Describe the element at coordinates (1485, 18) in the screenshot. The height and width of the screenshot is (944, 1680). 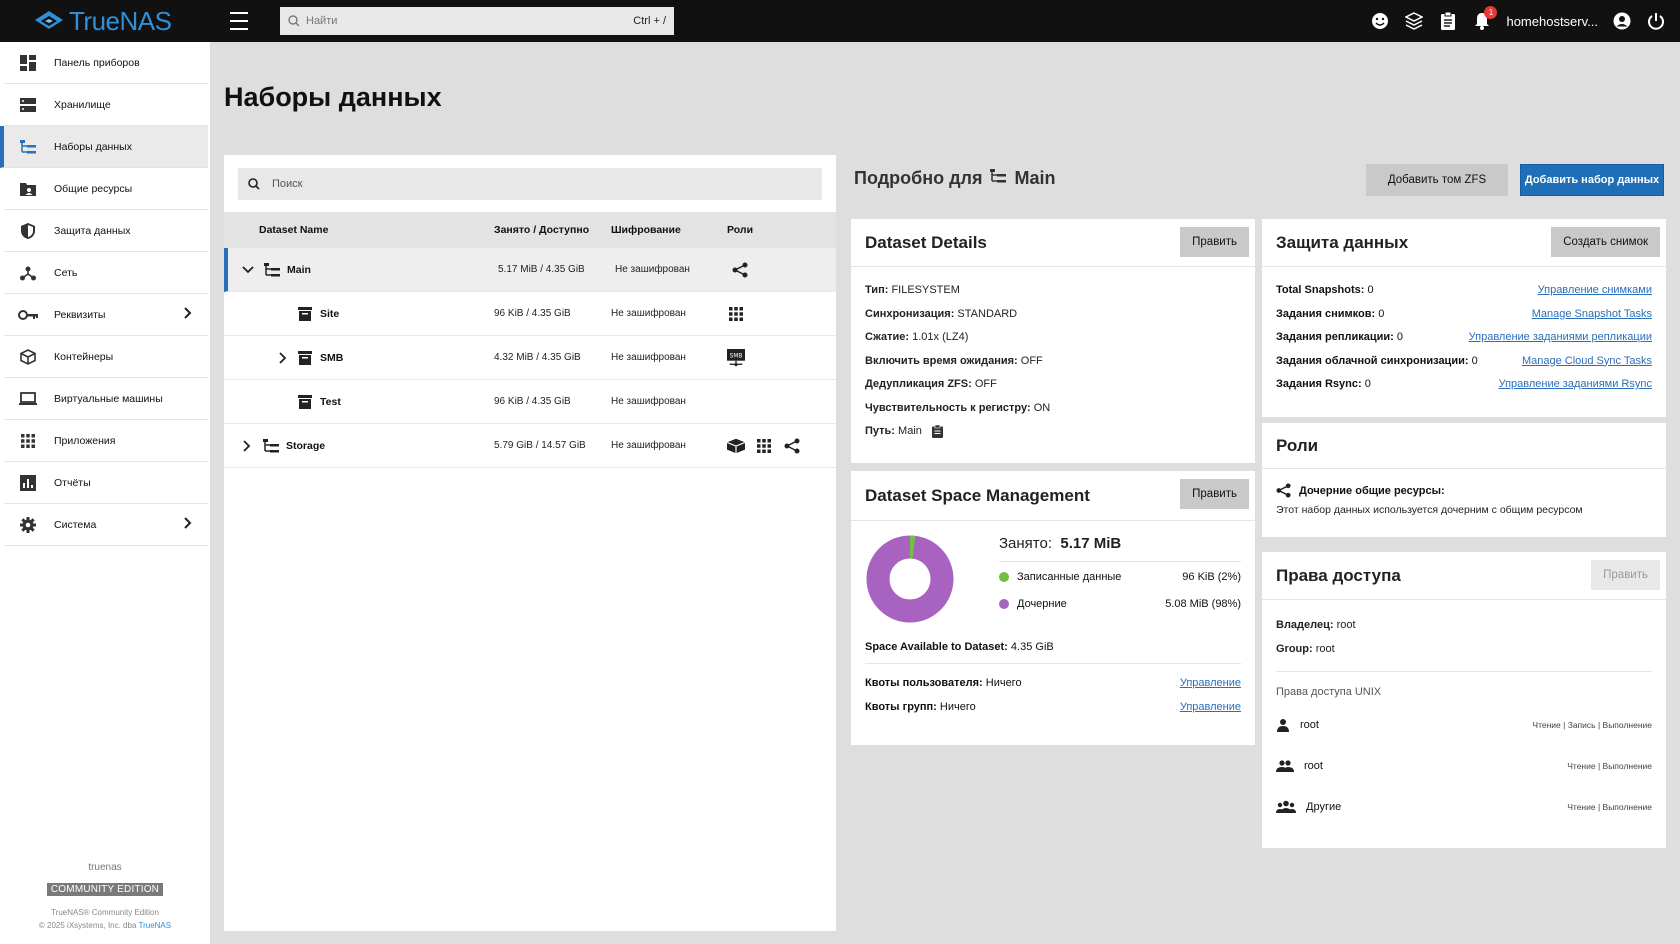
I see `notifications-bell-icon: 1` at that location.